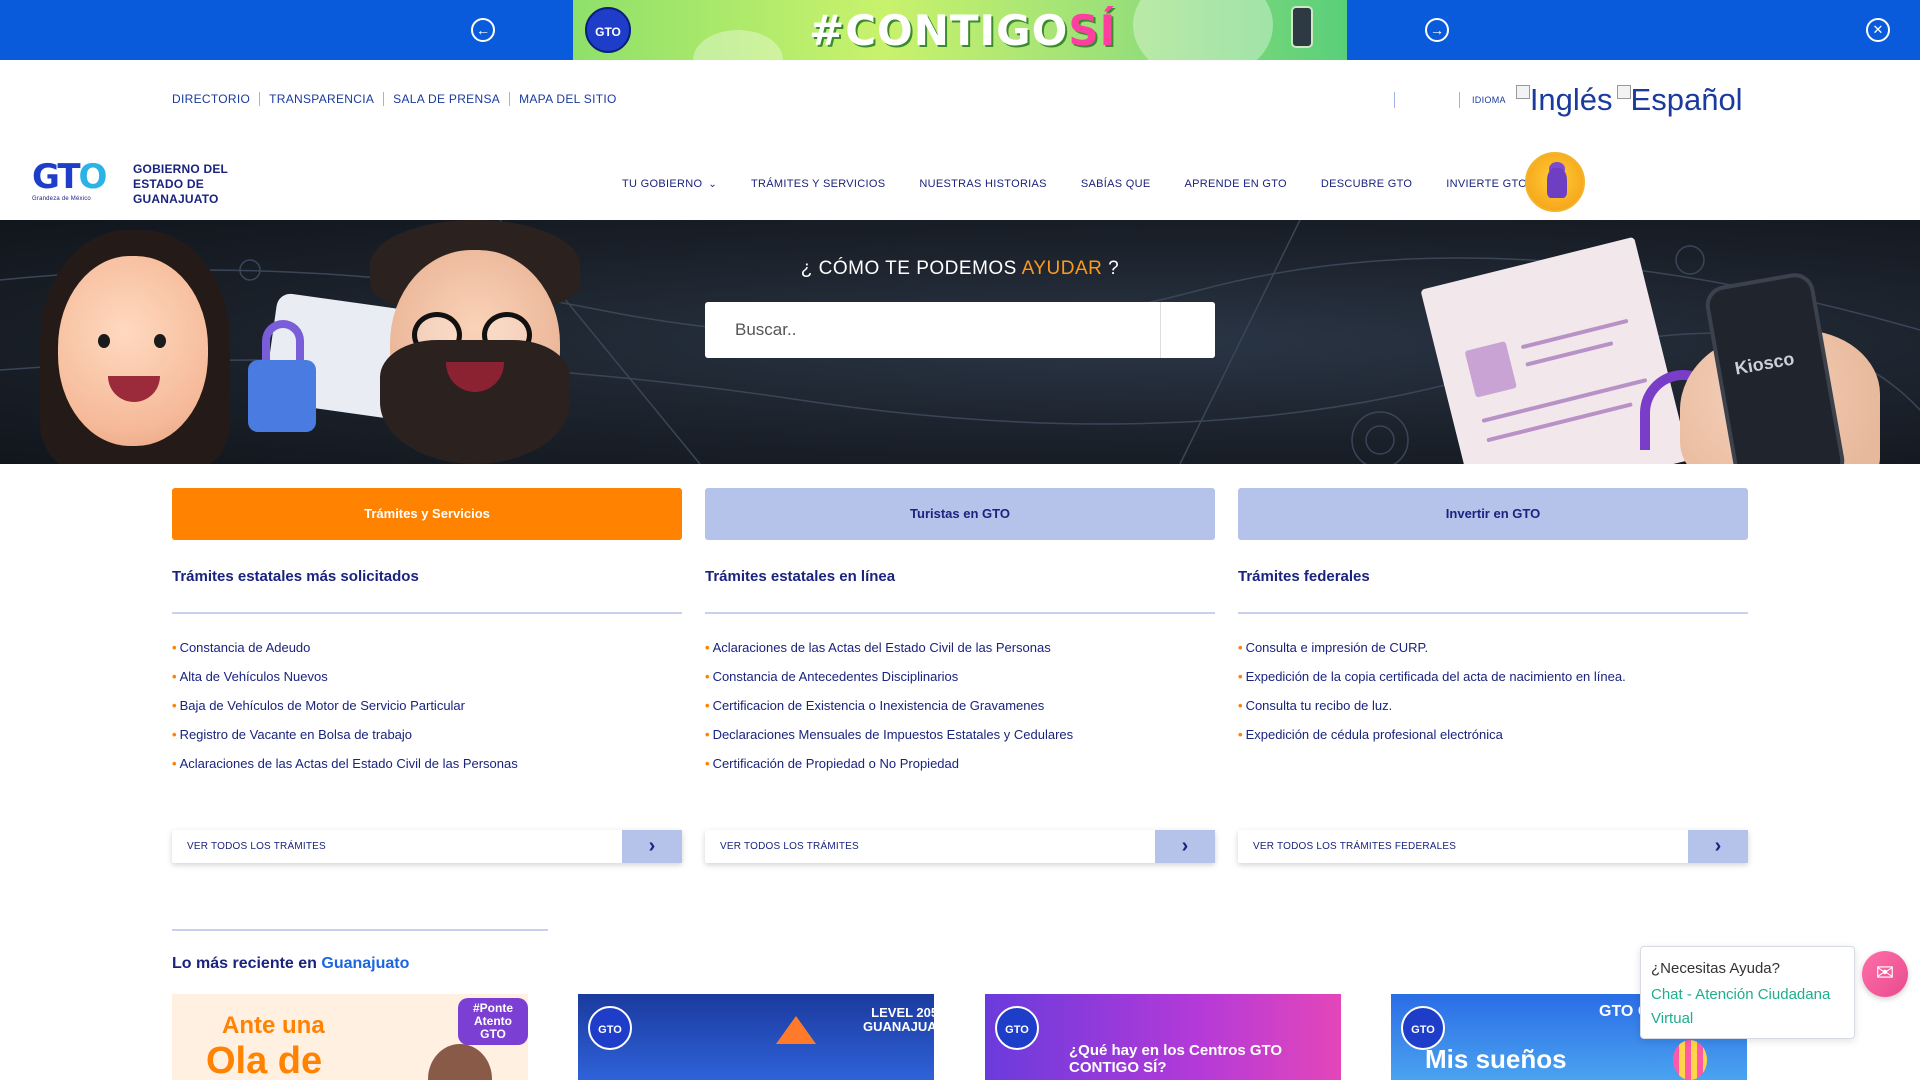 This screenshot has height=1080, width=1920. Describe the element at coordinates (1111, 268) in the screenshot. I see `hero-title-suffix: ?` at that location.